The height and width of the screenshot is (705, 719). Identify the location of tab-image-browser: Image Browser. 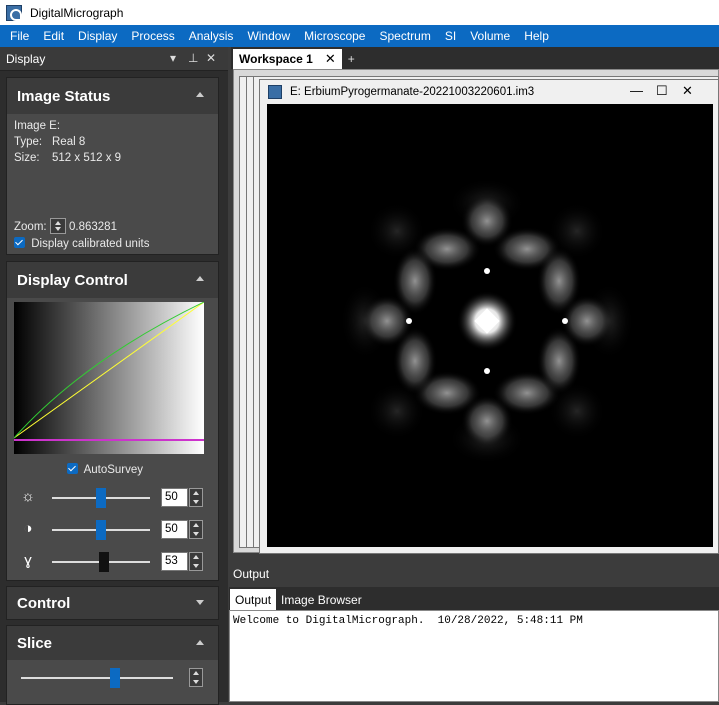
(321, 599).